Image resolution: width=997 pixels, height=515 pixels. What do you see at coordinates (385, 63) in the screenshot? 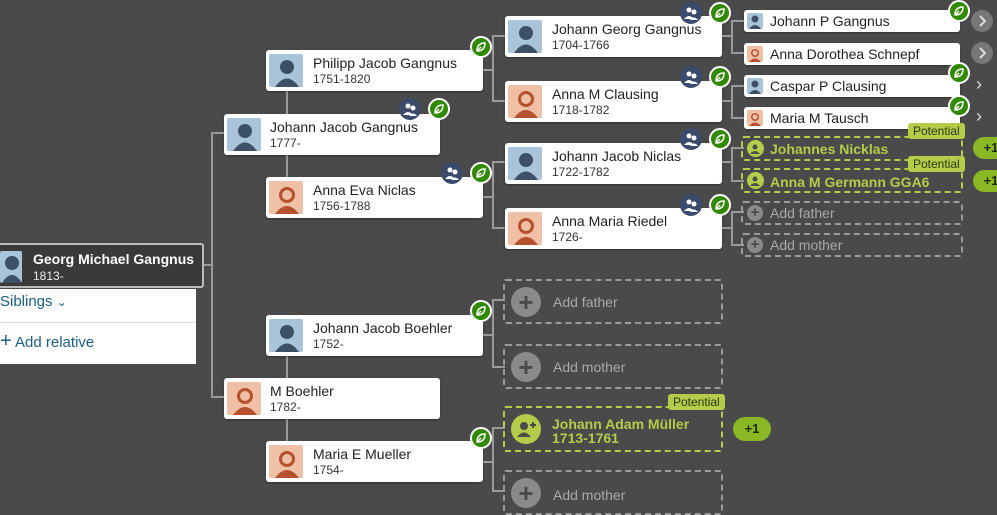
I see `person-name: Philipp Jacob Gangnus` at bounding box center [385, 63].